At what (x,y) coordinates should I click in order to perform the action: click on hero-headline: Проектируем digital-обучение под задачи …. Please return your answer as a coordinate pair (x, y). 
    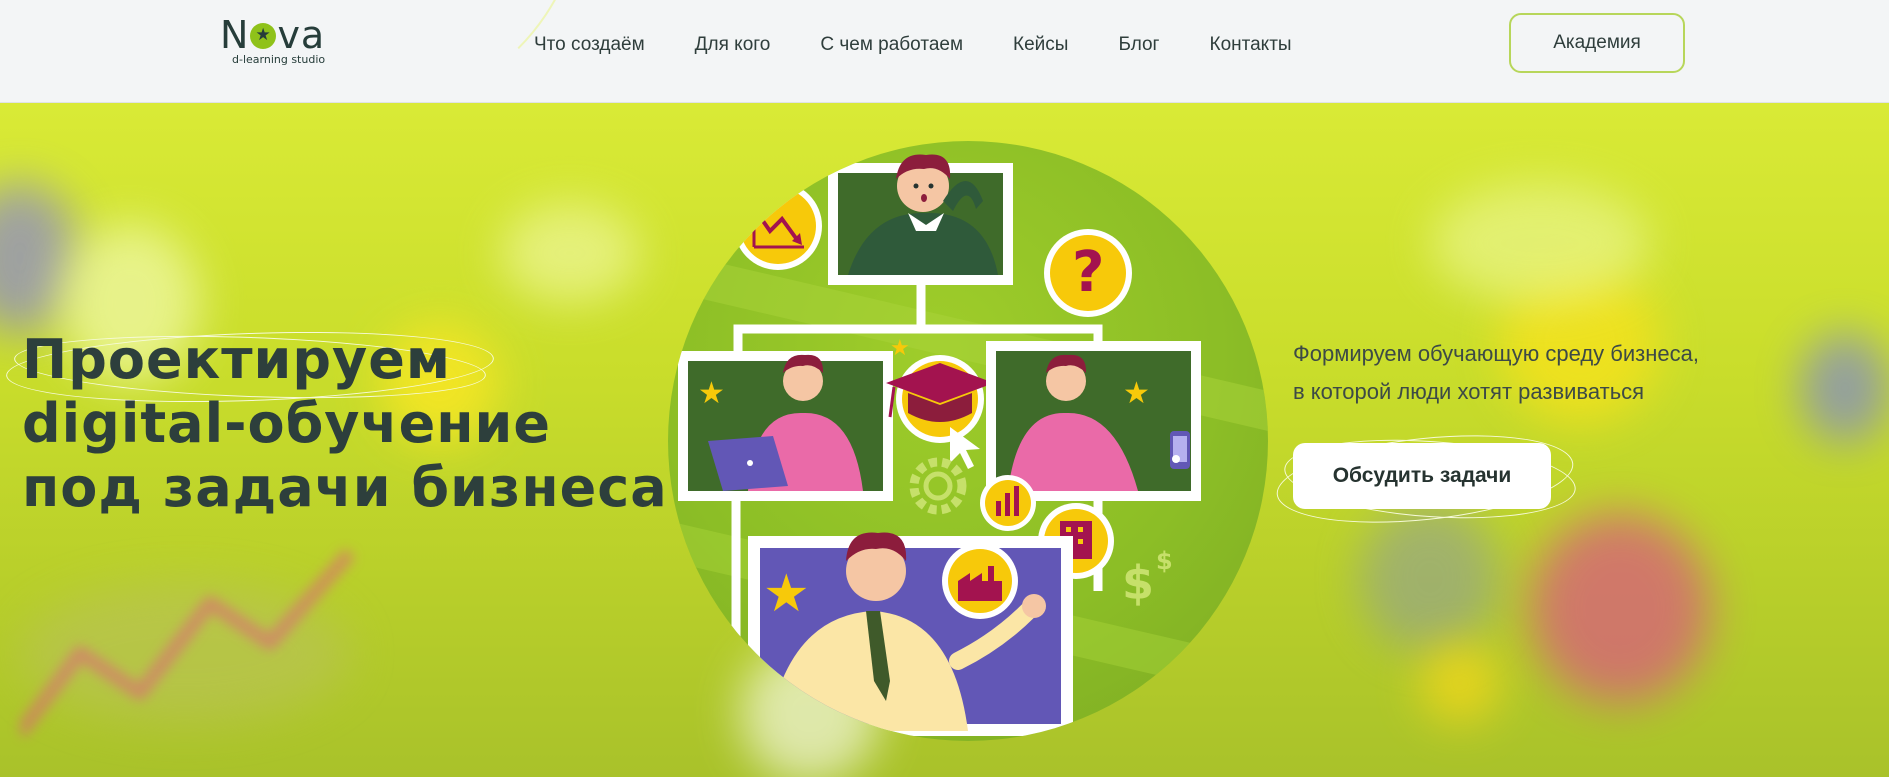
    Looking at the image, I should click on (345, 424).